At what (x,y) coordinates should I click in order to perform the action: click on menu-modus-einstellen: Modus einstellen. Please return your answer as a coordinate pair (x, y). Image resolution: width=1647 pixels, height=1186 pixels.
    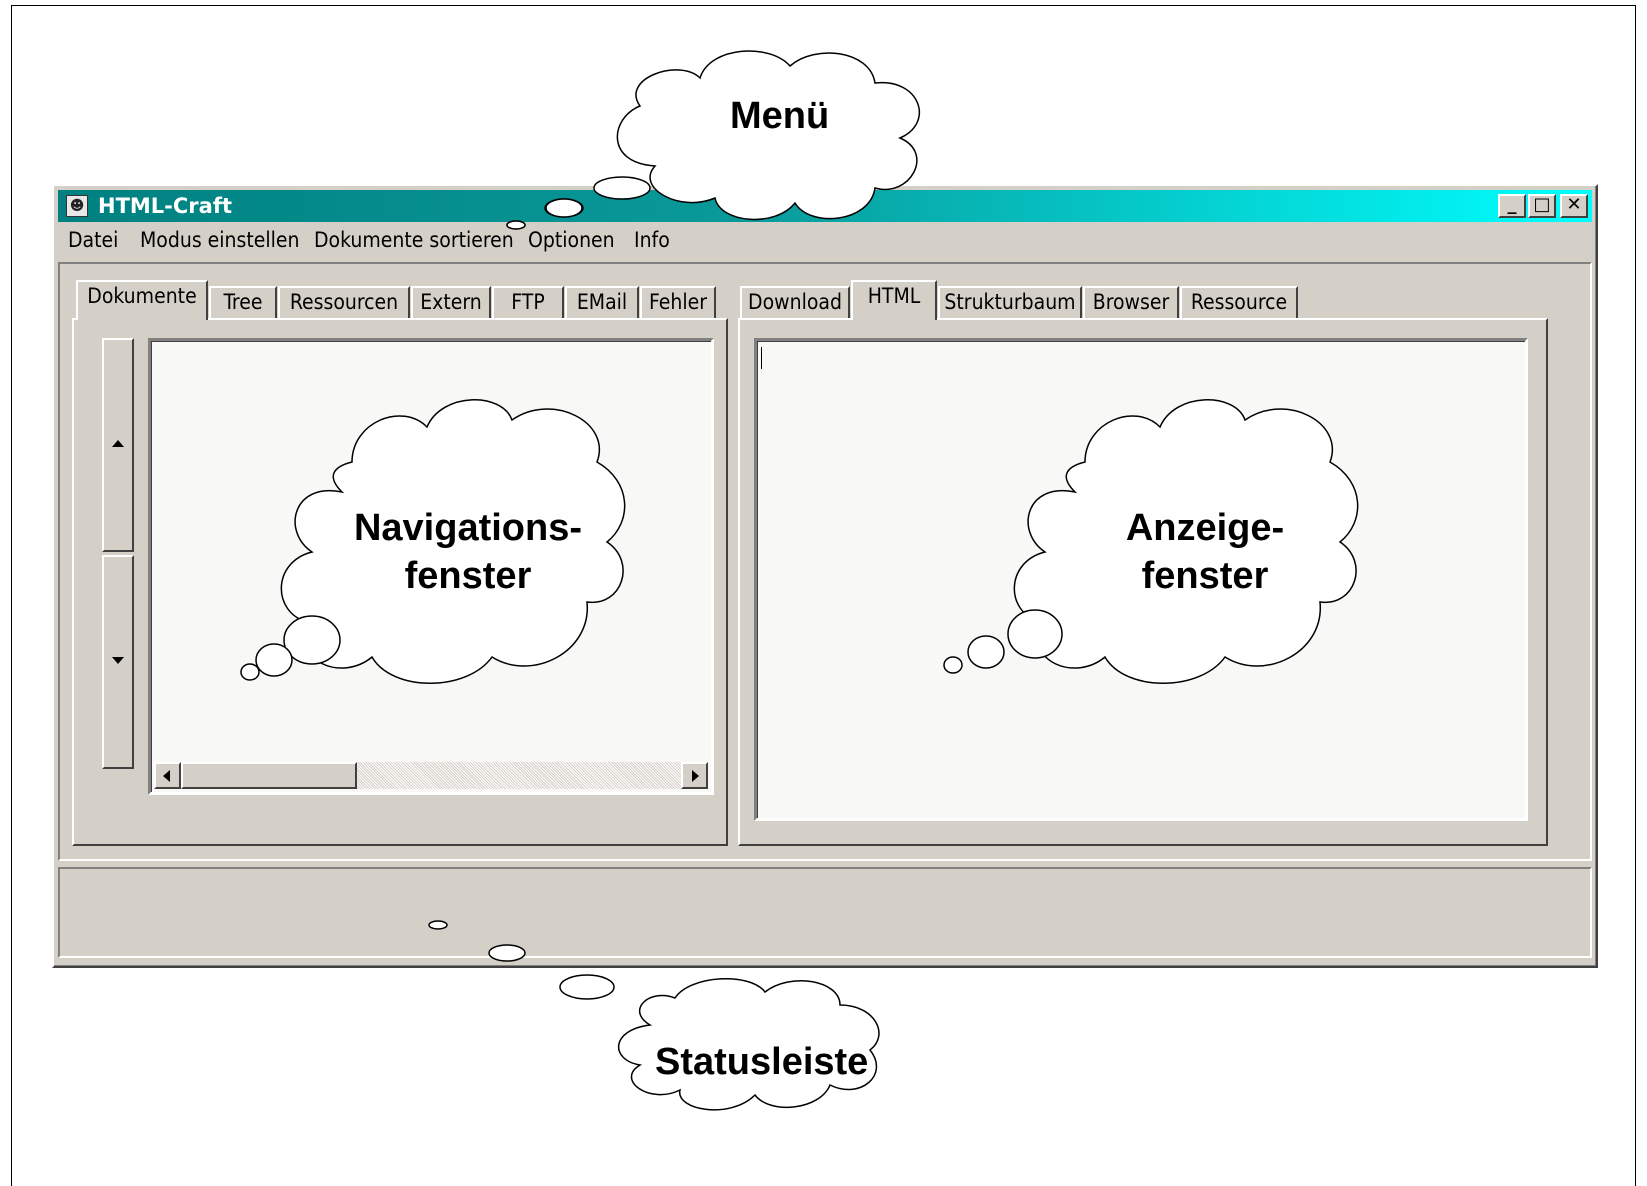
    Looking at the image, I should click on (220, 240).